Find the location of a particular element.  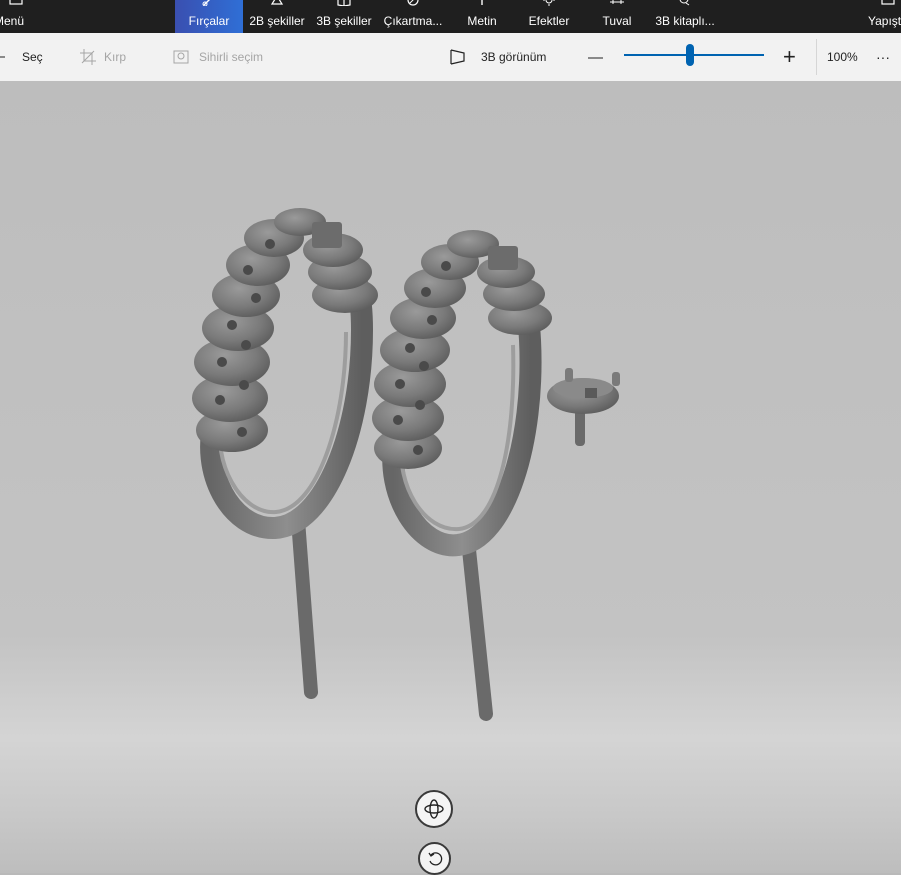

tab-brushes: Fırçalar is located at coordinates (209, 16).